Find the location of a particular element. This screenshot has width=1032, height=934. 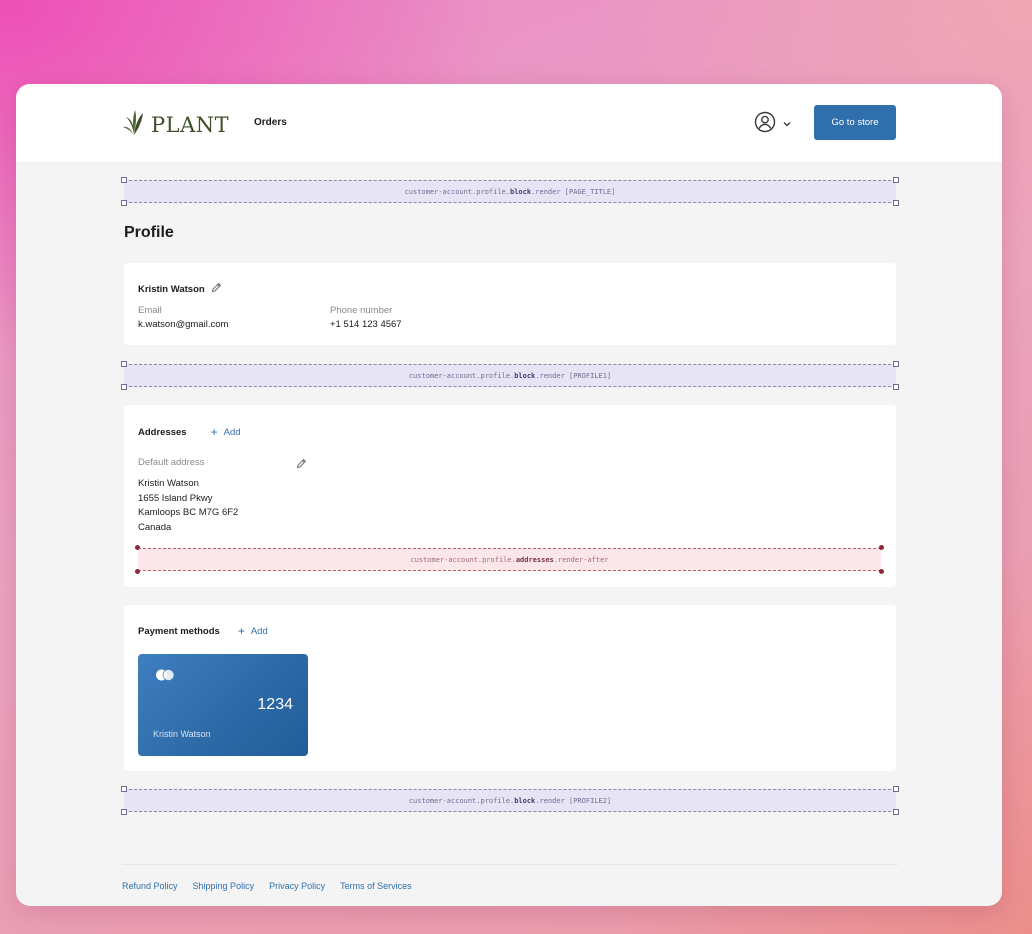

phone-value: +1 514 123 4567 is located at coordinates (366, 324).